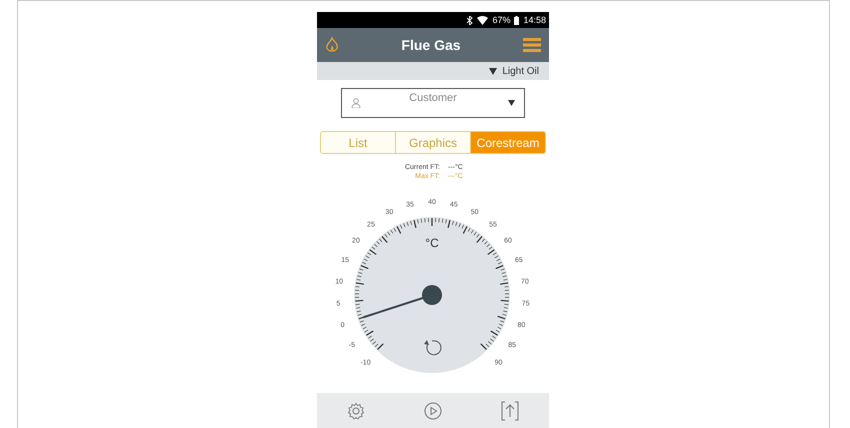 Image resolution: width=850 pixels, height=428 pixels. What do you see at coordinates (356, 103) in the screenshot?
I see `person-icon` at bounding box center [356, 103].